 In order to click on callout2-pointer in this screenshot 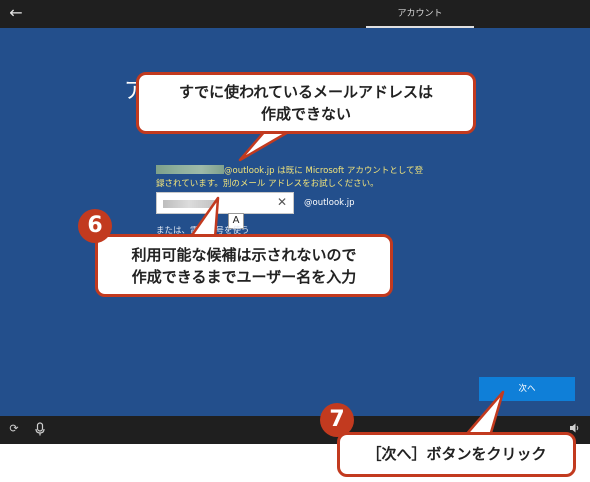, I will do `click(204, 218)`.